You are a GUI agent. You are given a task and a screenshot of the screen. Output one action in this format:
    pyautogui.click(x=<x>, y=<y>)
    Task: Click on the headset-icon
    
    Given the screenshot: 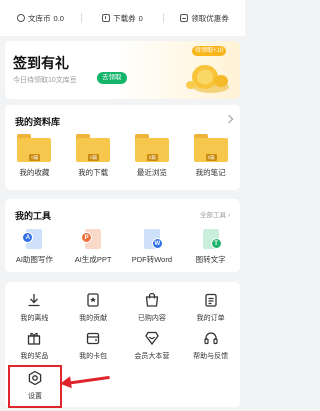 What is the action you would take?
    pyautogui.click(x=211, y=338)
    